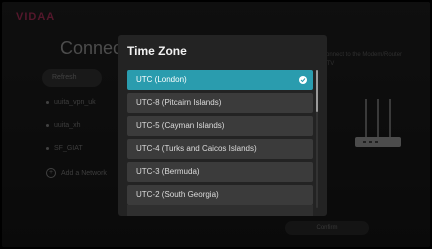 This screenshot has height=249, width=432. What do you see at coordinates (220, 172) in the screenshot?
I see `time-zone-option: UTC-3 (Bermuda)` at bounding box center [220, 172].